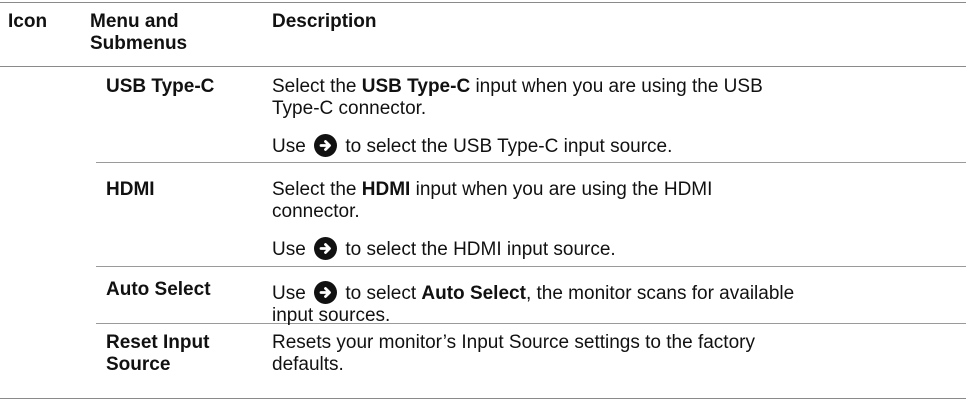  I want to click on header-icon: Icon, so click(28, 21).